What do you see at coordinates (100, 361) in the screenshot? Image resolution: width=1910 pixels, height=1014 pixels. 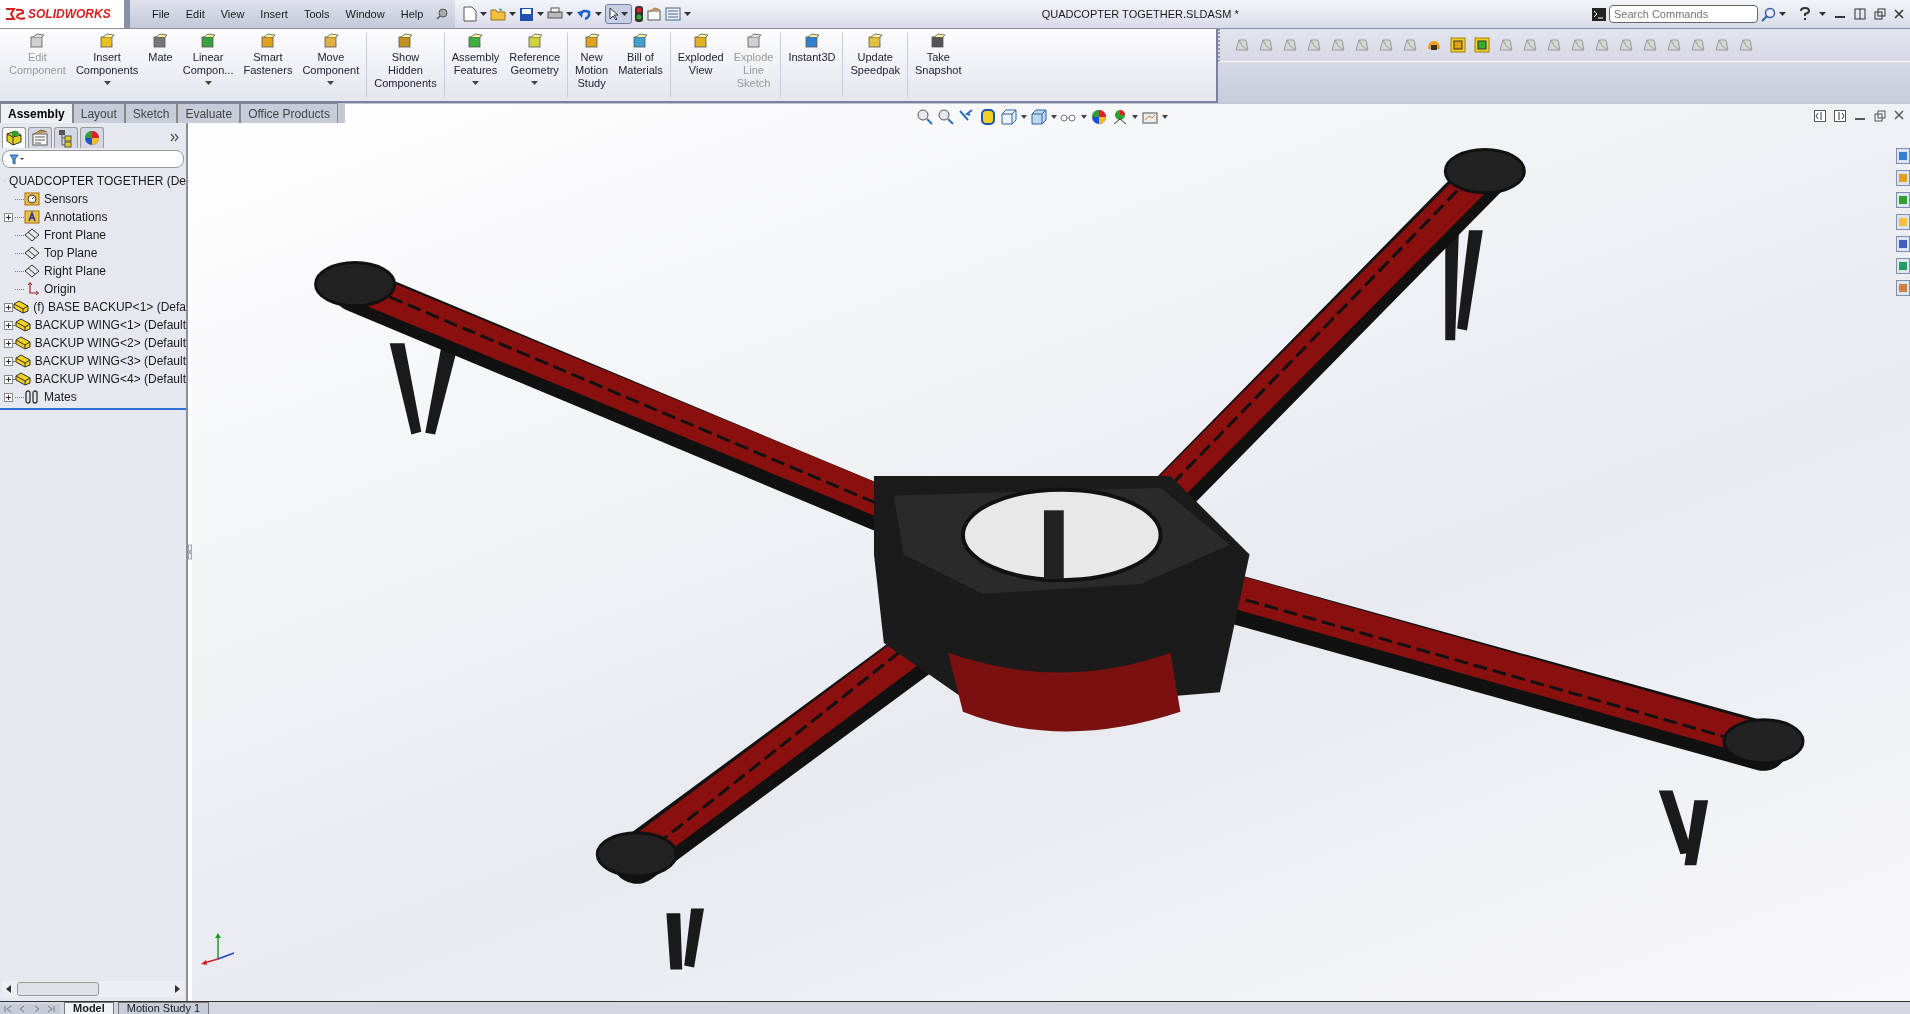 I see `tree-item: BACKUP WING<3> (Default` at bounding box center [100, 361].